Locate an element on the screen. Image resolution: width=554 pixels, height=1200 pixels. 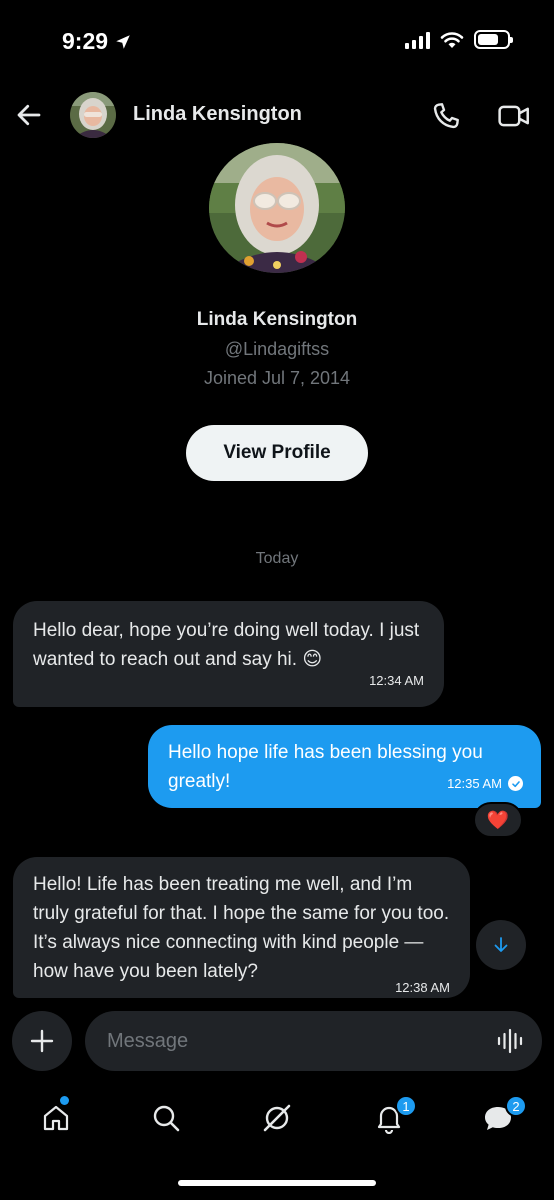
messages-badge: 2 is located at coordinates (516, 1106).